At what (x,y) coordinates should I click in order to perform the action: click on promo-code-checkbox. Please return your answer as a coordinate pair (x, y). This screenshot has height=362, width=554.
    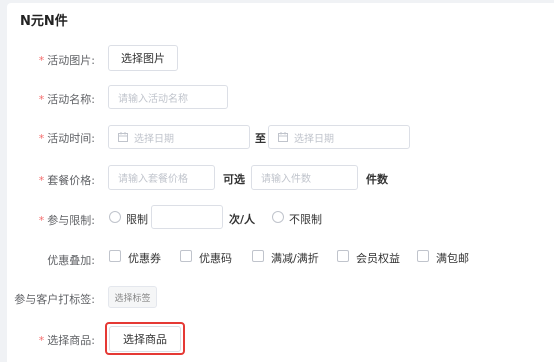
    Looking at the image, I should click on (186, 256).